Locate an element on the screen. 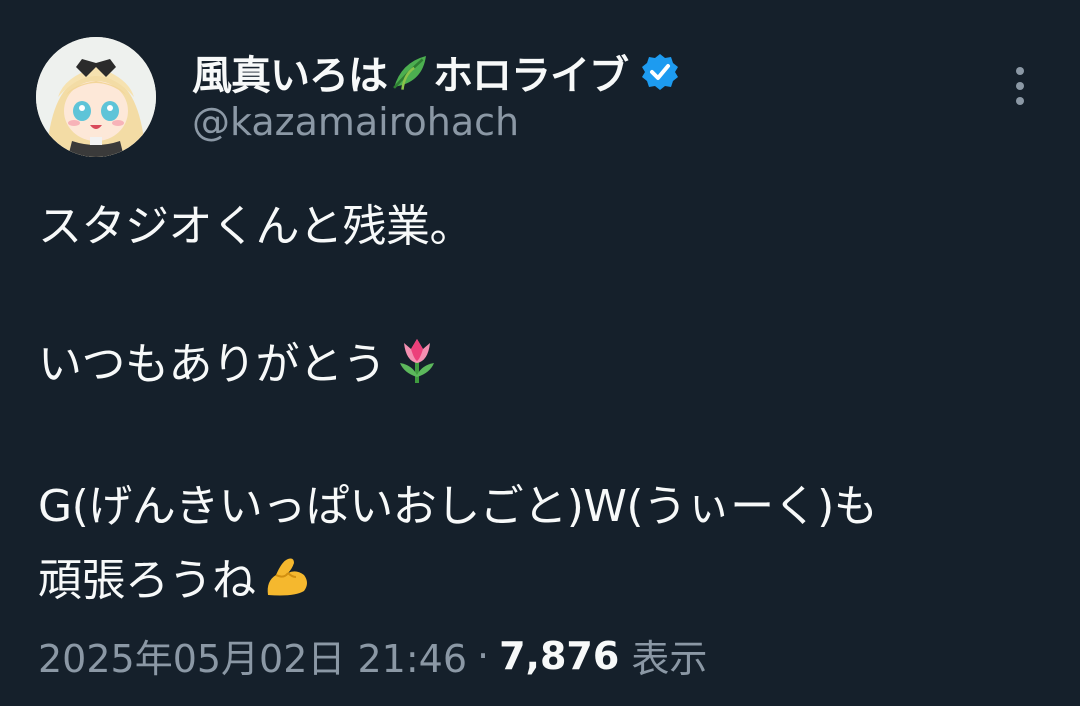 The width and height of the screenshot is (1080, 706). author-display-name-suffix: ホロライブ is located at coordinates (531, 72).